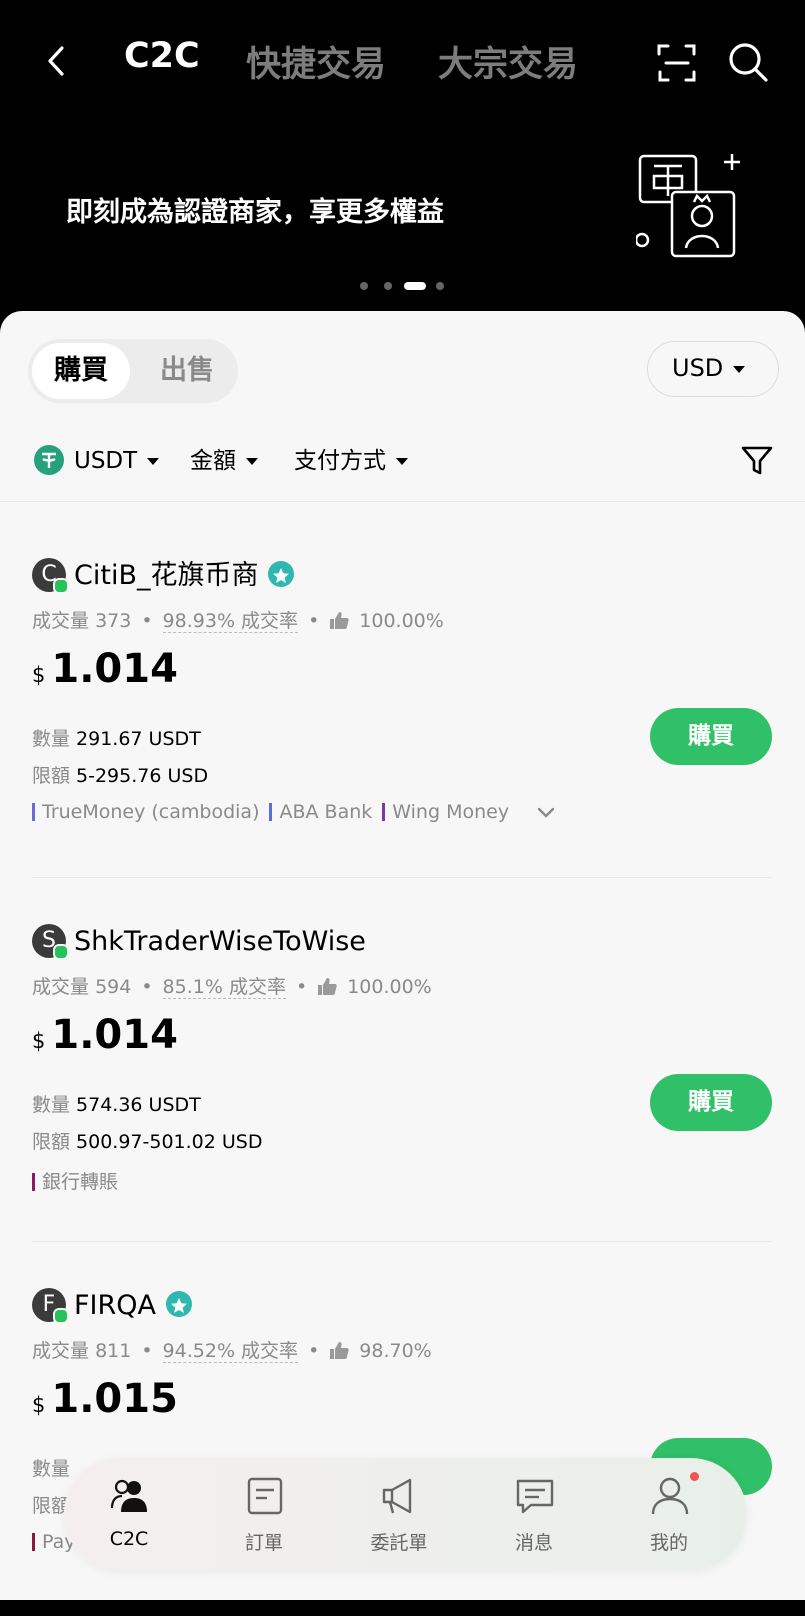  Describe the element at coordinates (688, 206) in the screenshot. I see `merchant-certificate-icon` at that location.